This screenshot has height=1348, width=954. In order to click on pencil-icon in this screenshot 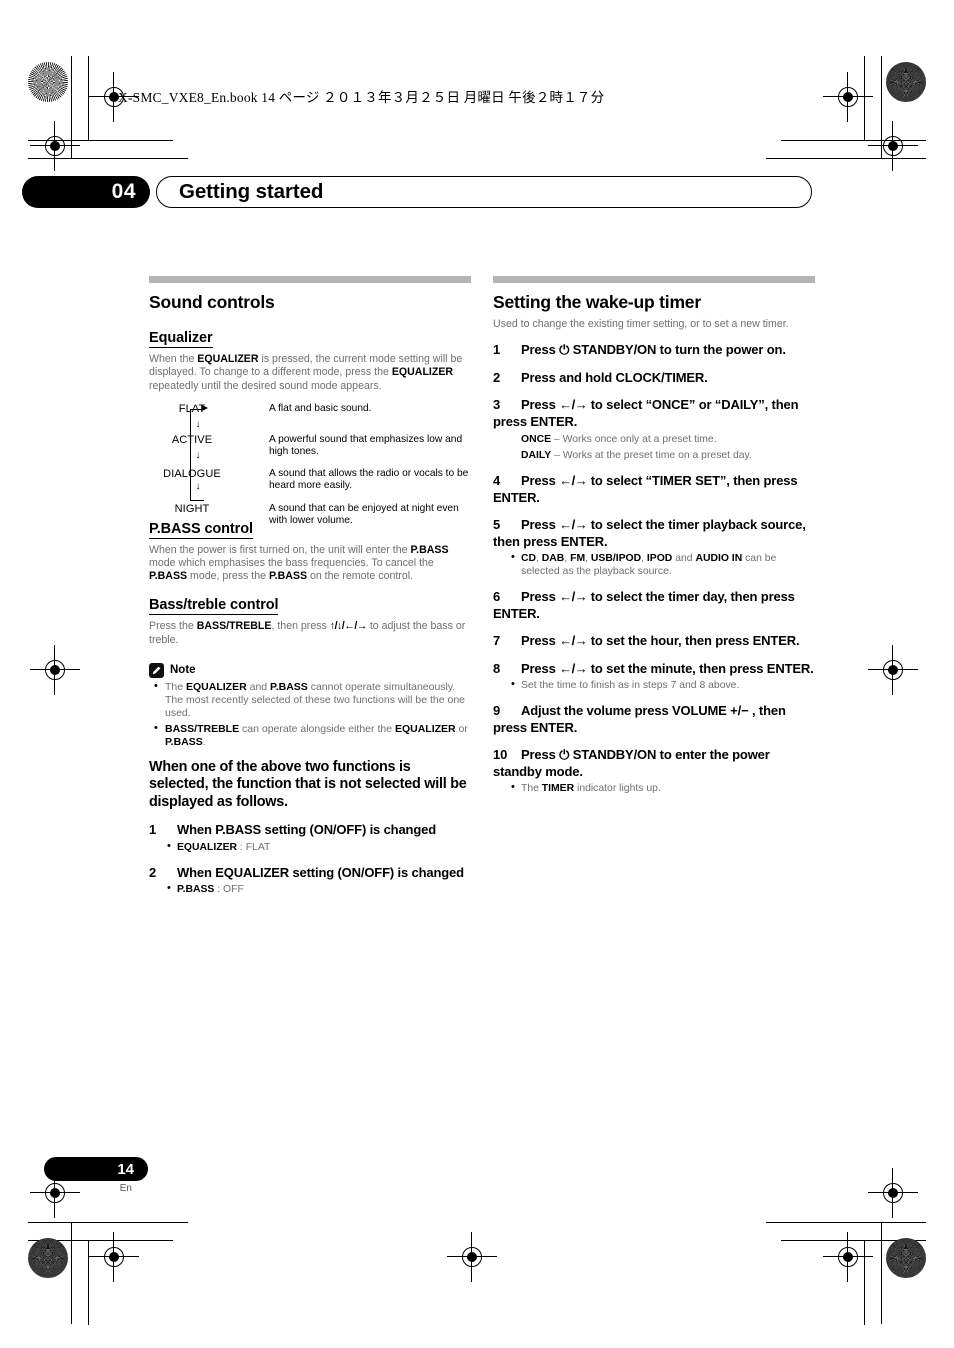, I will do `click(156, 670)`.